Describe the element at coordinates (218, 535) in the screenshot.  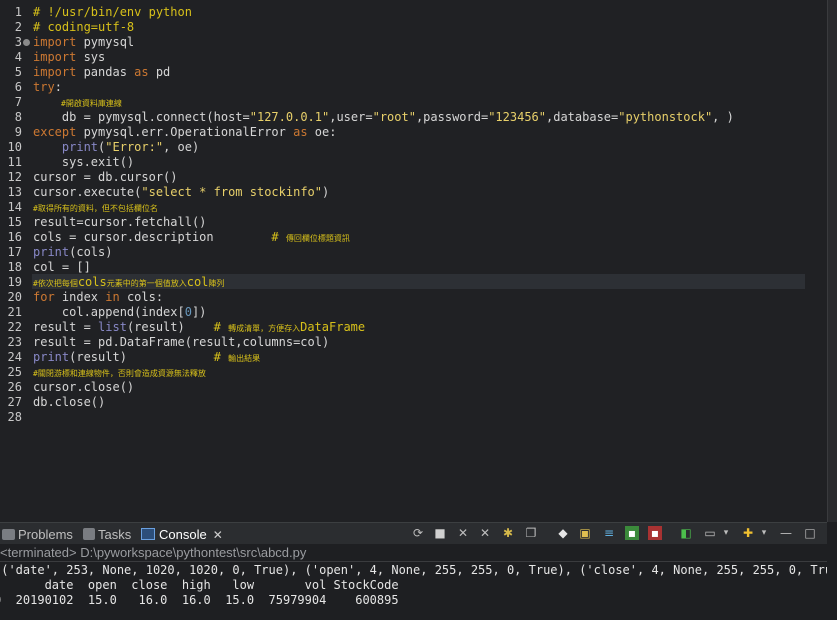
I see `close-icon: ✕` at that location.